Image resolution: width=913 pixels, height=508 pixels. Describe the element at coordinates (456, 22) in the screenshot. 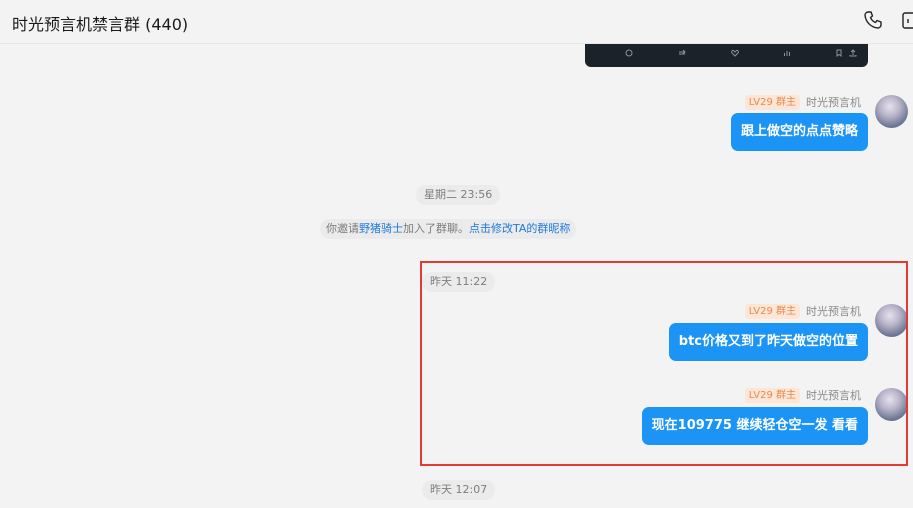

I see `chat-header: 时光预言机禁言群 (440)` at that location.